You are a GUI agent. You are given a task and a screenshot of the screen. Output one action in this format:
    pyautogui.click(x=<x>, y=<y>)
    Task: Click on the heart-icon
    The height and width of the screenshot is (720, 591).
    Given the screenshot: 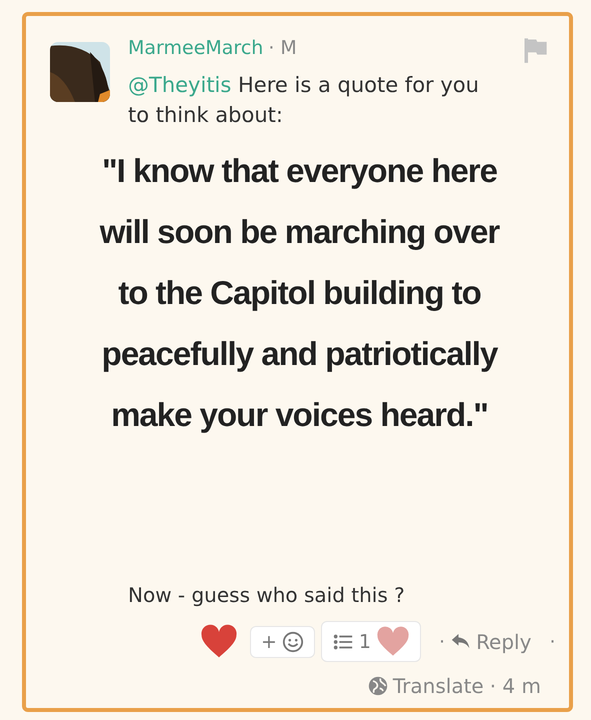 What is the action you would take?
    pyautogui.click(x=393, y=641)
    